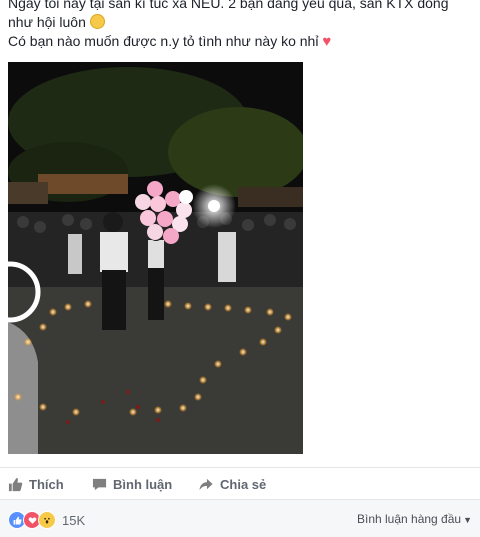 The image size is (480, 537). Describe the element at coordinates (206, 484) in the screenshot. I see `share-arrow-icon` at that location.